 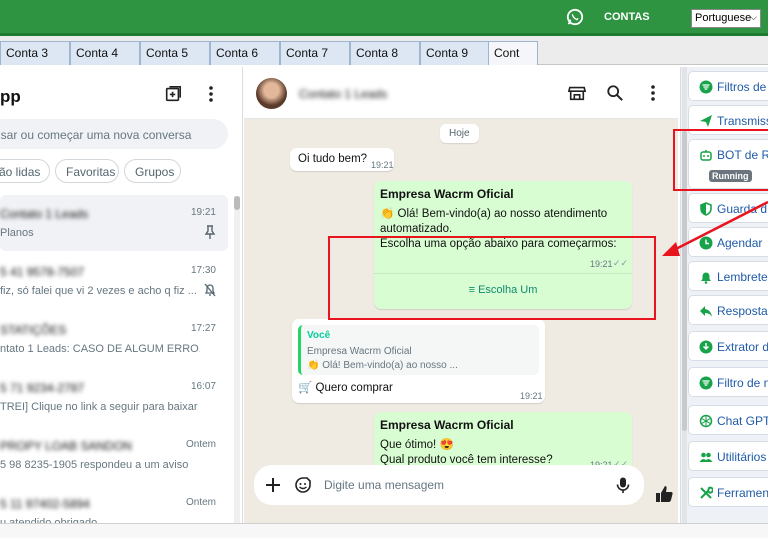 What do you see at coordinates (623, 485) in the screenshot?
I see `microphone-icon` at bounding box center [623, 485].